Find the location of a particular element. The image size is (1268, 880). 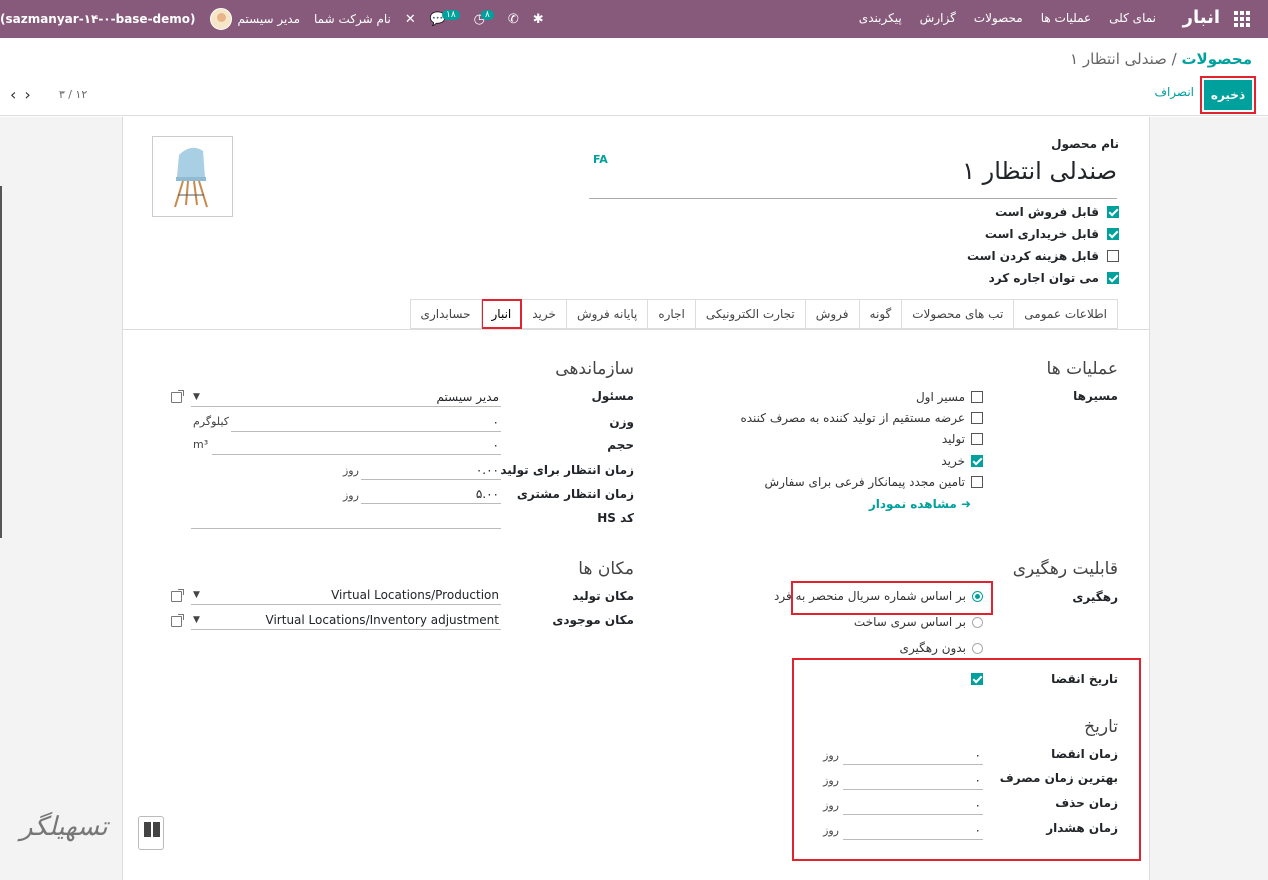

alert-time-field: ۰ is located at coordinates (913, 830).